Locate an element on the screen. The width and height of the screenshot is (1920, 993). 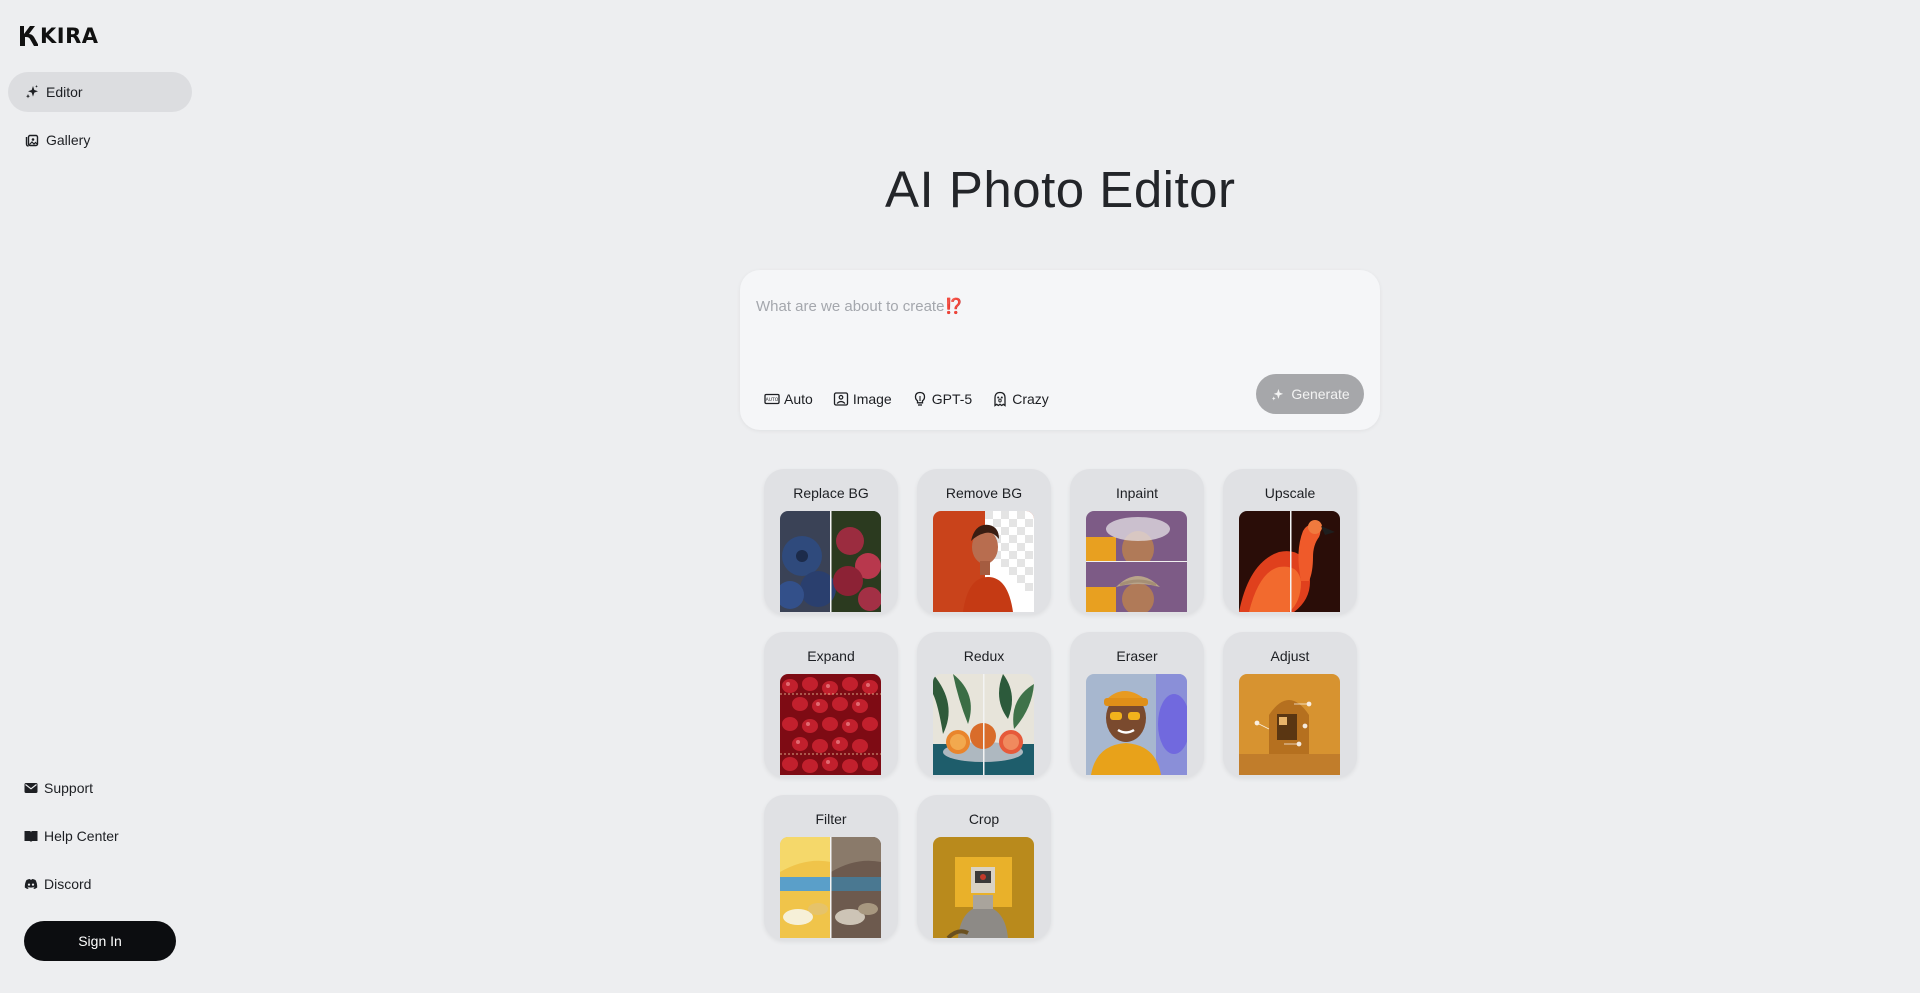
support-link: Support is located at coordinates (58, 788).